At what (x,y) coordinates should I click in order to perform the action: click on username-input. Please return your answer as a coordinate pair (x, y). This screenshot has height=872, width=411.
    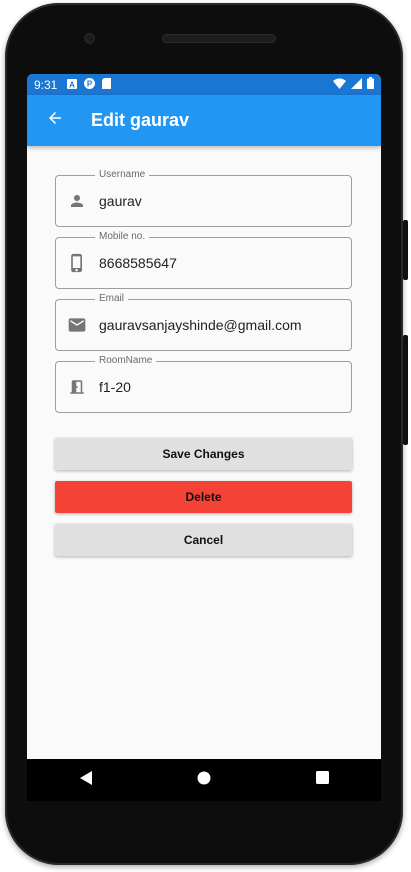
    Looking at the image, I should click on (219, 201).